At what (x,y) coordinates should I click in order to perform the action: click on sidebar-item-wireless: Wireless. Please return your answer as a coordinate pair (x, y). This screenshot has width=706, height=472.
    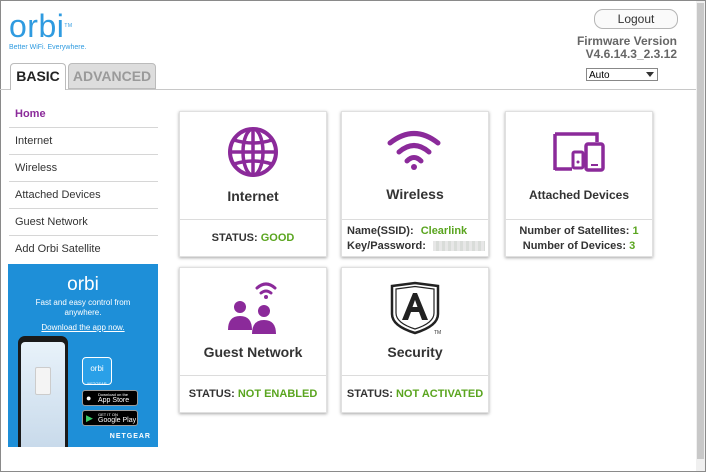
    Looking at the image, I should click on (83, 168).